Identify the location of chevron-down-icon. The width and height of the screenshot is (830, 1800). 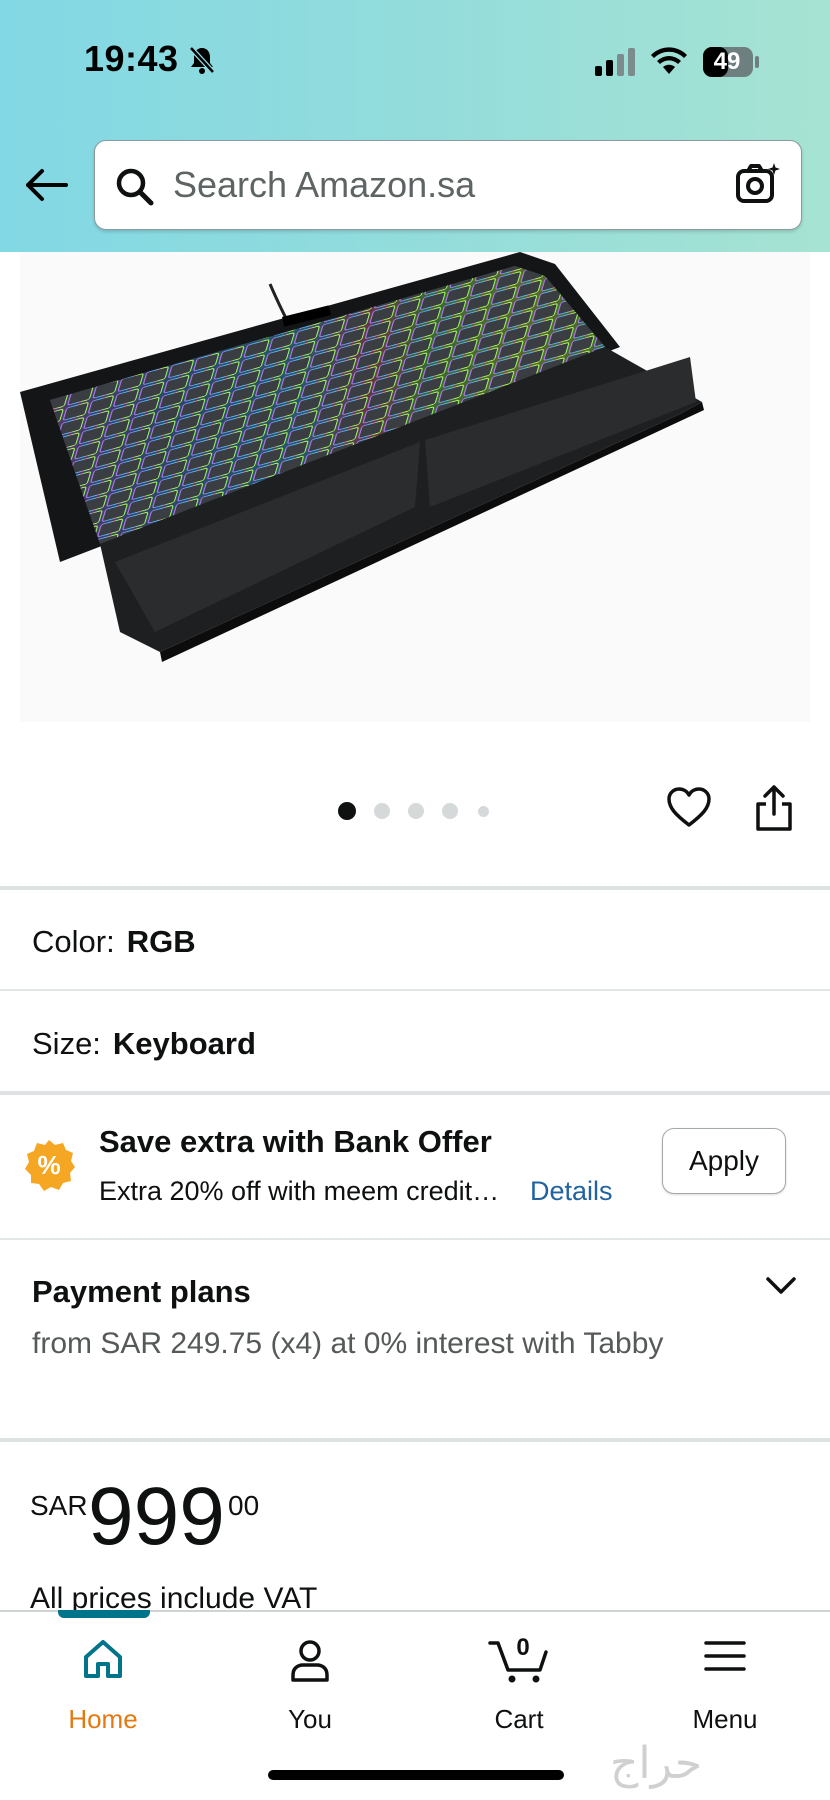
(781, 1288).